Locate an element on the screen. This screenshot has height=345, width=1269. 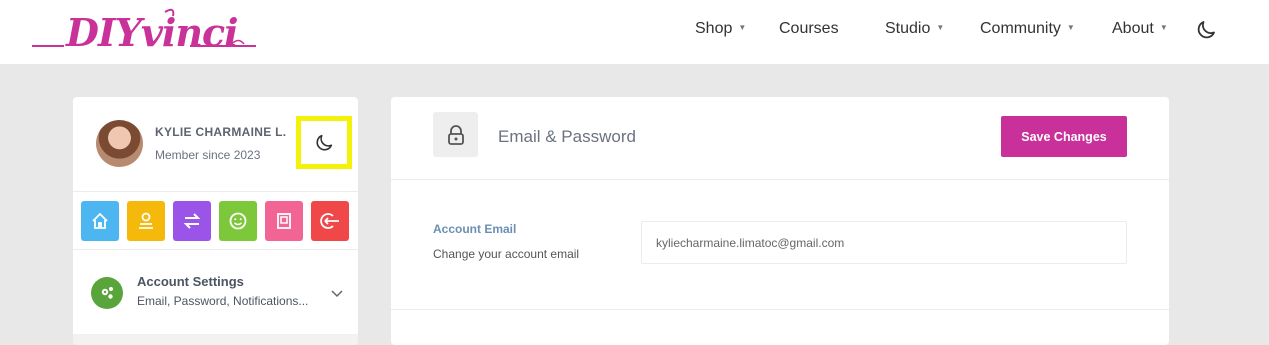
account-email-label: Account Email is located at coordinates (475, 229).